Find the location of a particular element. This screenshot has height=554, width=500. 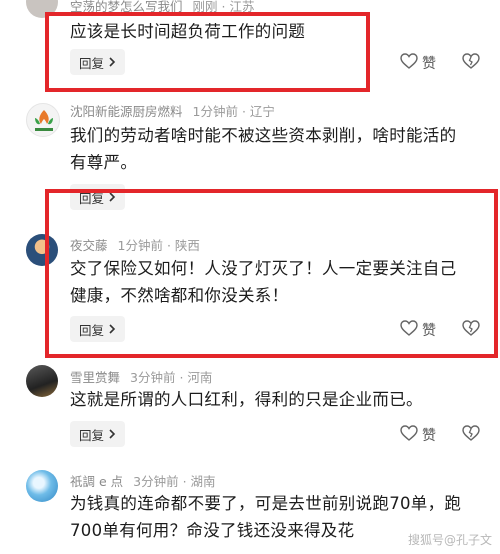

comment-region: 河南 is located at coordinates (200, 377).